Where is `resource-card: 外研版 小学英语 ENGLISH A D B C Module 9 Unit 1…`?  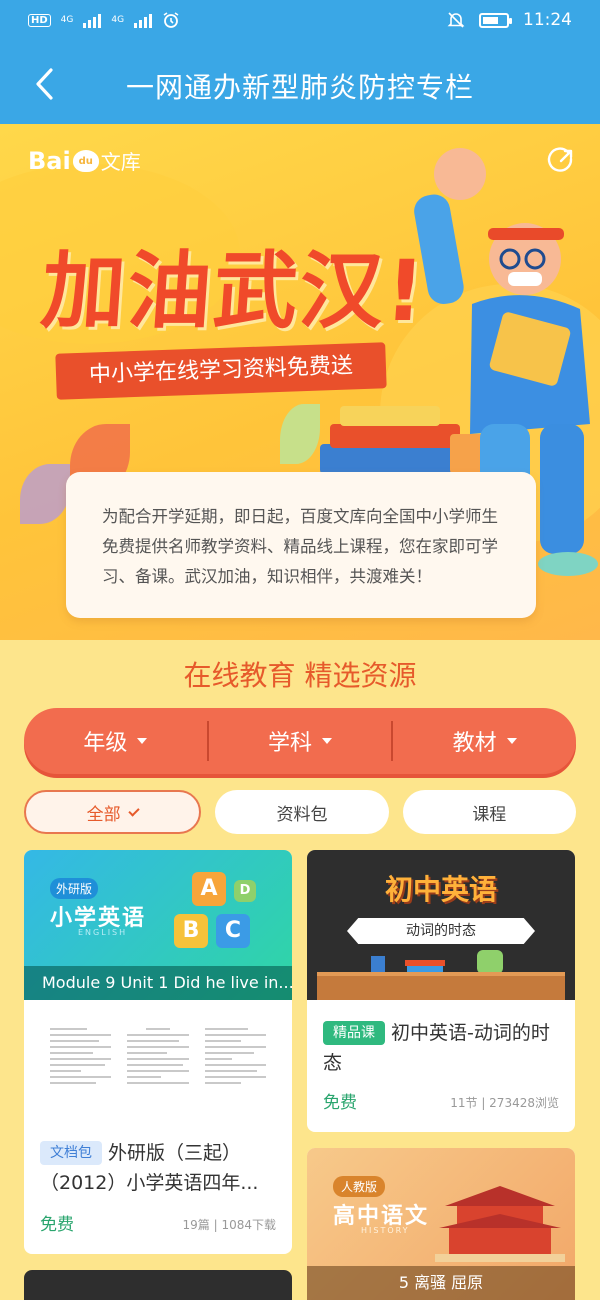 resource-card: 外研版 小学英语 ENGLISH A D B C Module 9 Unit 1… is located at coordinates (158, 1052).